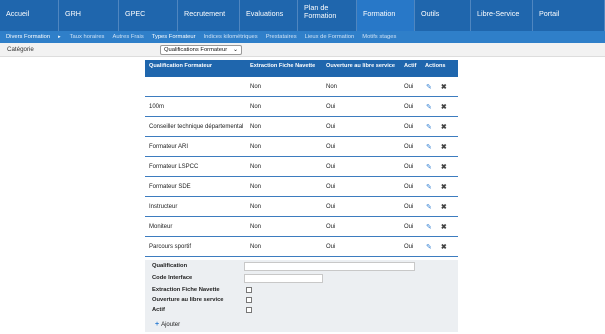 This screenshot has height=334, width=605. Describe the element at coordinates (569, 15) in the screenshot. I see `nav-item-portail: Portail` at that location.